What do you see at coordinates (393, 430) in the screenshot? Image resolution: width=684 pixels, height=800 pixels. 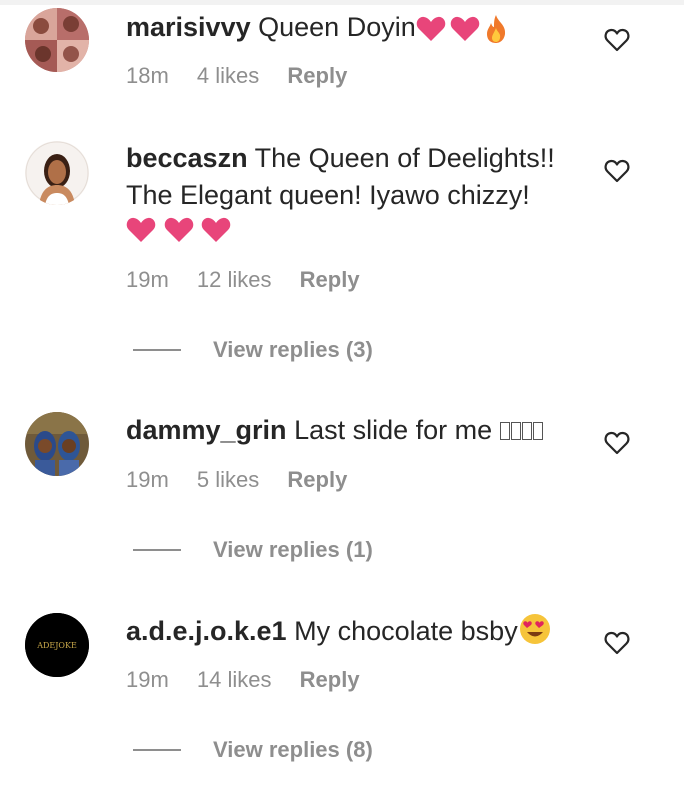 I see `comment-text: Last slide for me` at bounding box center [393, 430].